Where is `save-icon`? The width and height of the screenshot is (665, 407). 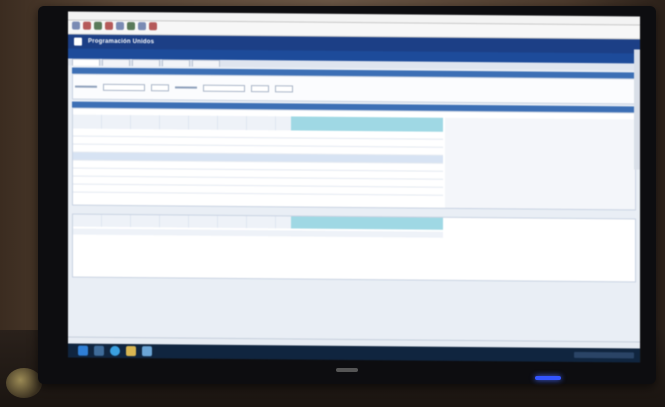 save-icon is located at coordinates (98, 25).